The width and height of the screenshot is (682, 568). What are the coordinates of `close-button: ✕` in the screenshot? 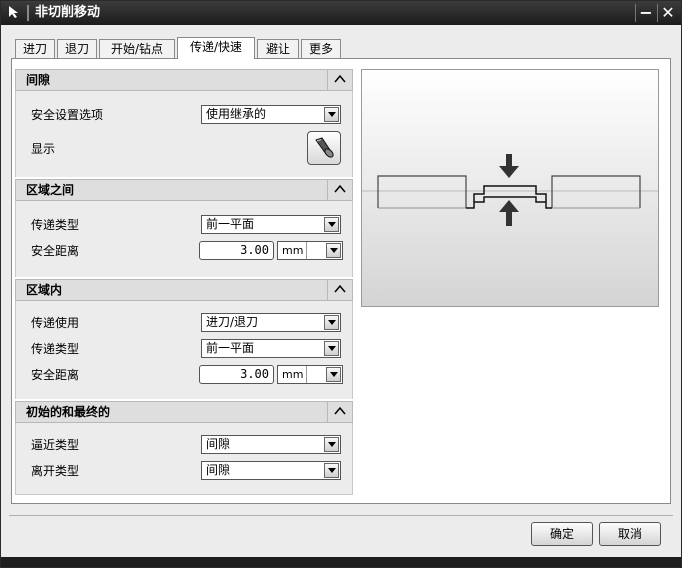 It's located at (667, 13).